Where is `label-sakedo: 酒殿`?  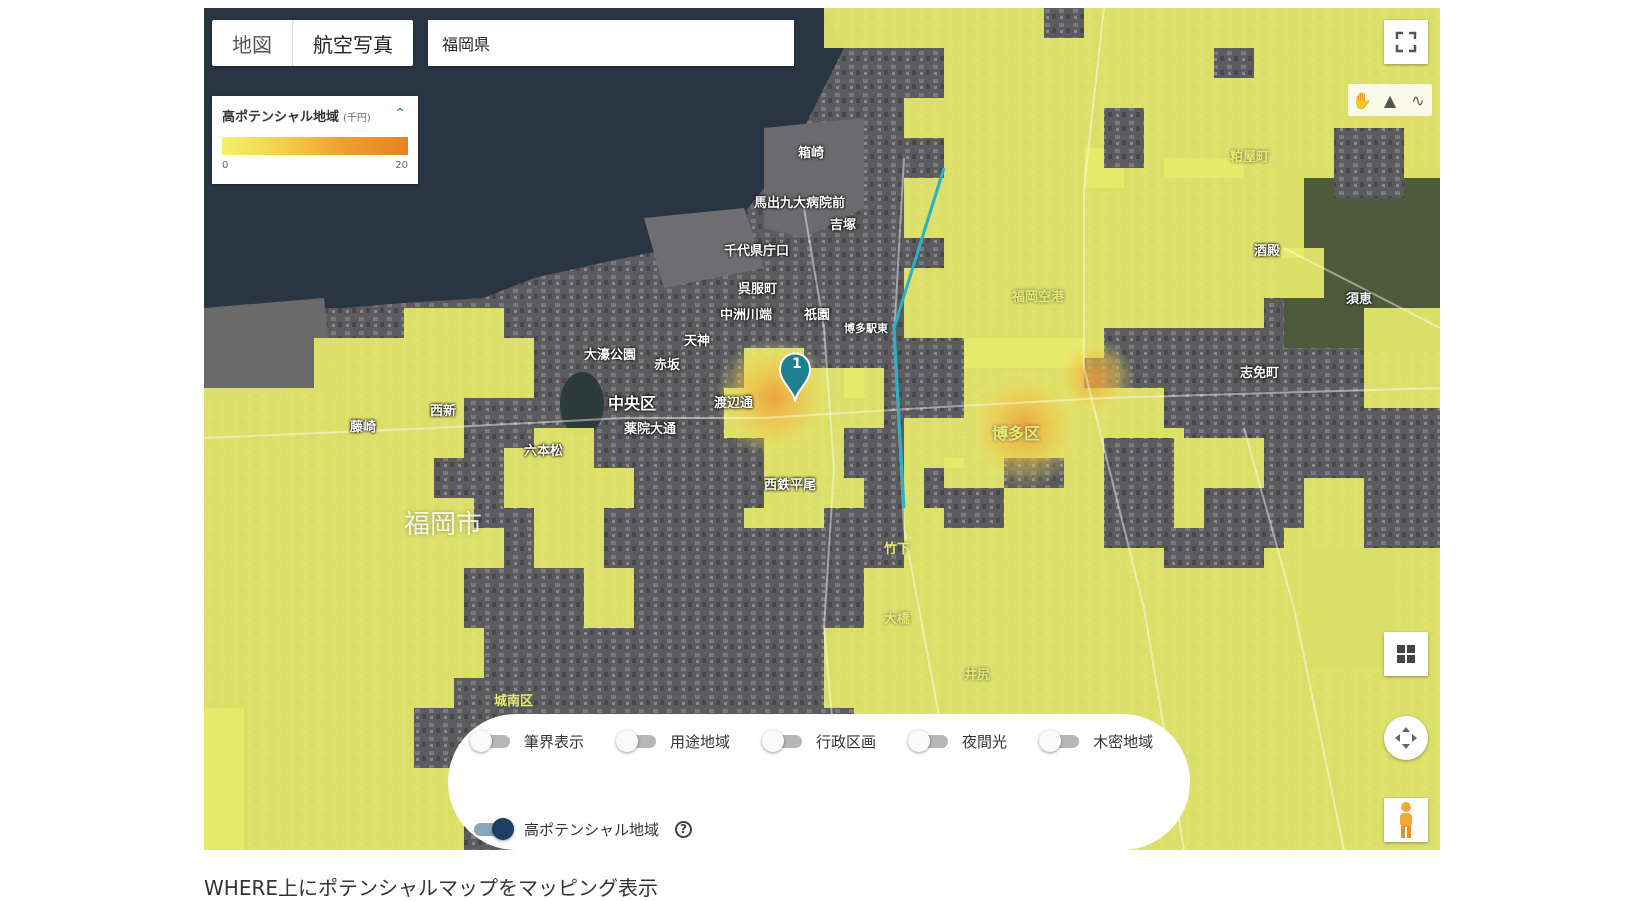 label-sakedo: 酒殿 is located at coordinates (1267, 251).